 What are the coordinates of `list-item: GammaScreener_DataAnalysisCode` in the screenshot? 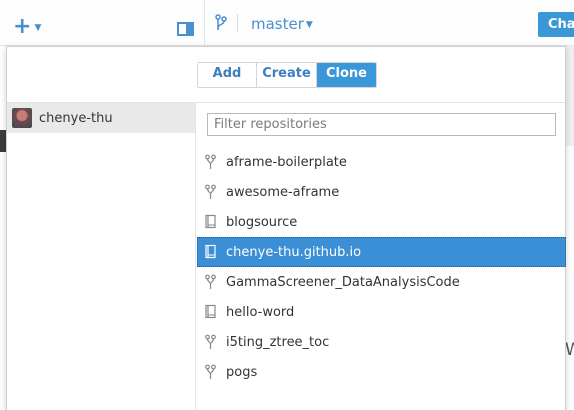 It's located at (381, 282).